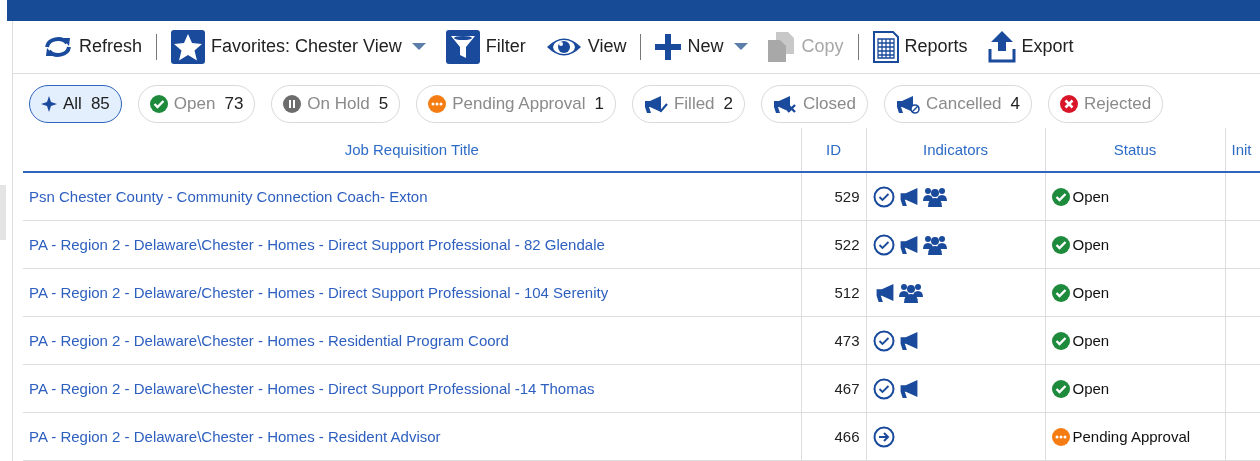  I want to click on star-button: Favorites: Chester View, so click(298, 46).